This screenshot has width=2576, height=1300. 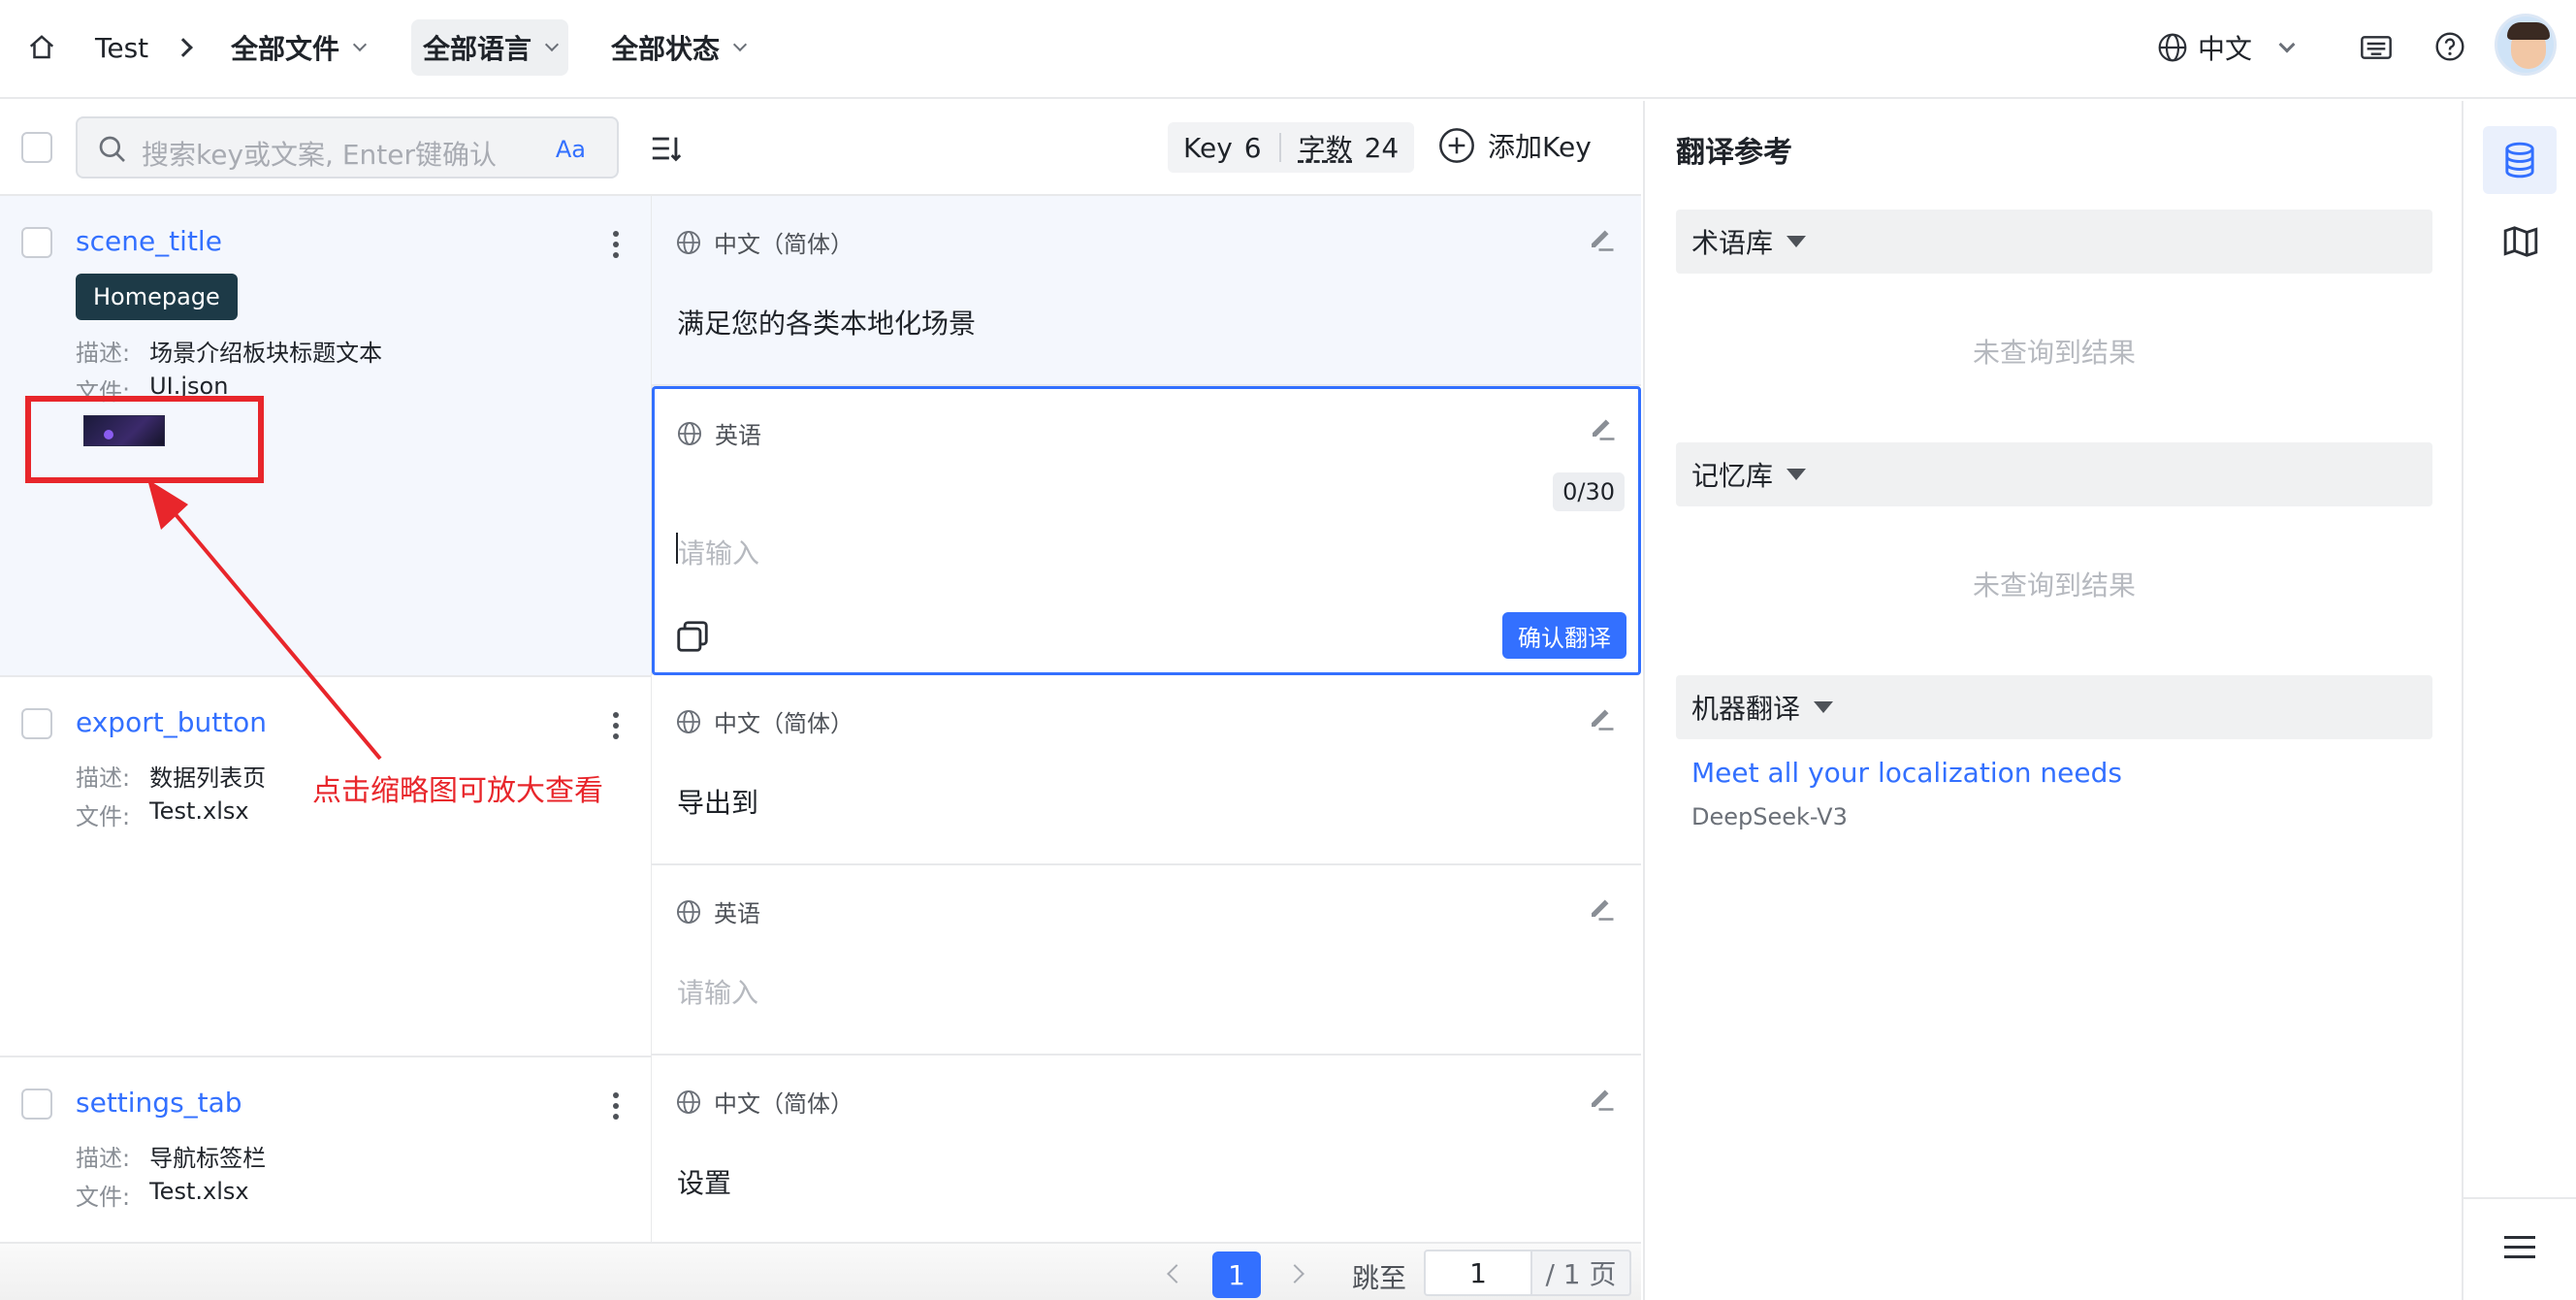 I want to click on description-value: 场景介绍板块标题文本, so click(x=266, y=353).